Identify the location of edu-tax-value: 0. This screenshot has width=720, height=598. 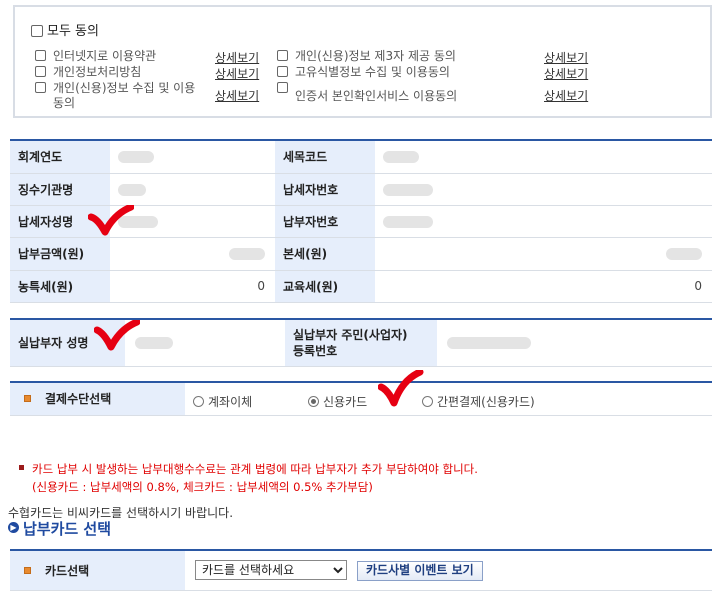
(543, 286).